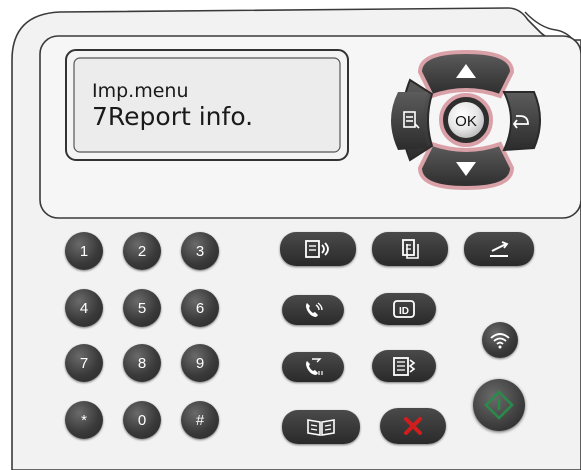 The height and width of the screenshot is (470, 581). I want to click on keypad-key-9: 9, so click(200, 363).